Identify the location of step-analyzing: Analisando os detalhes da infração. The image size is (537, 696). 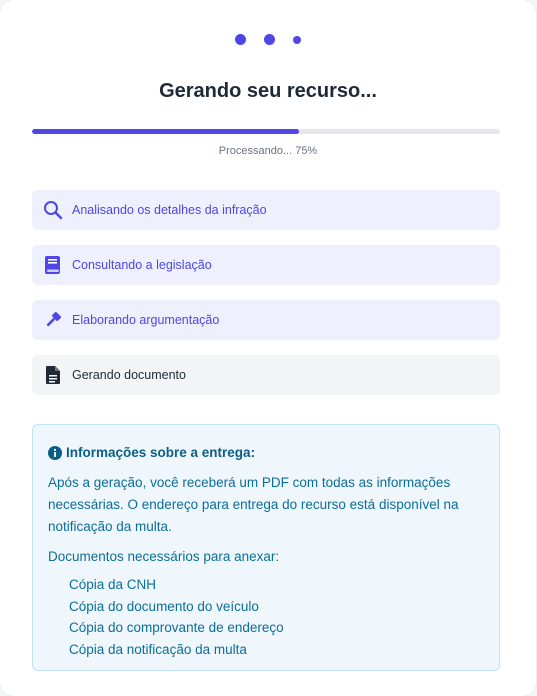
(266, 210).